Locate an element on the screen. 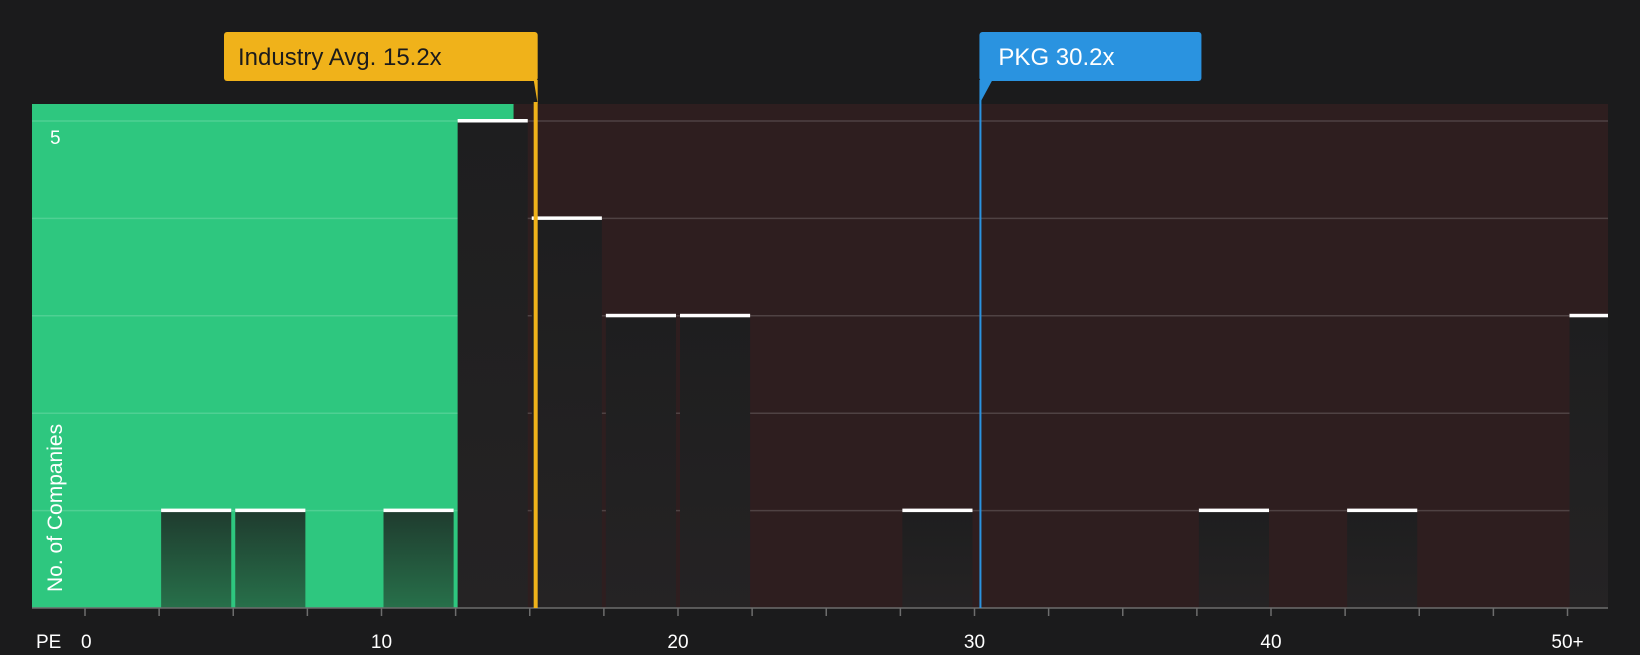 This screenshot has height=655, width=1640. x-axis-label: PE is located at coordinates (48, 641).